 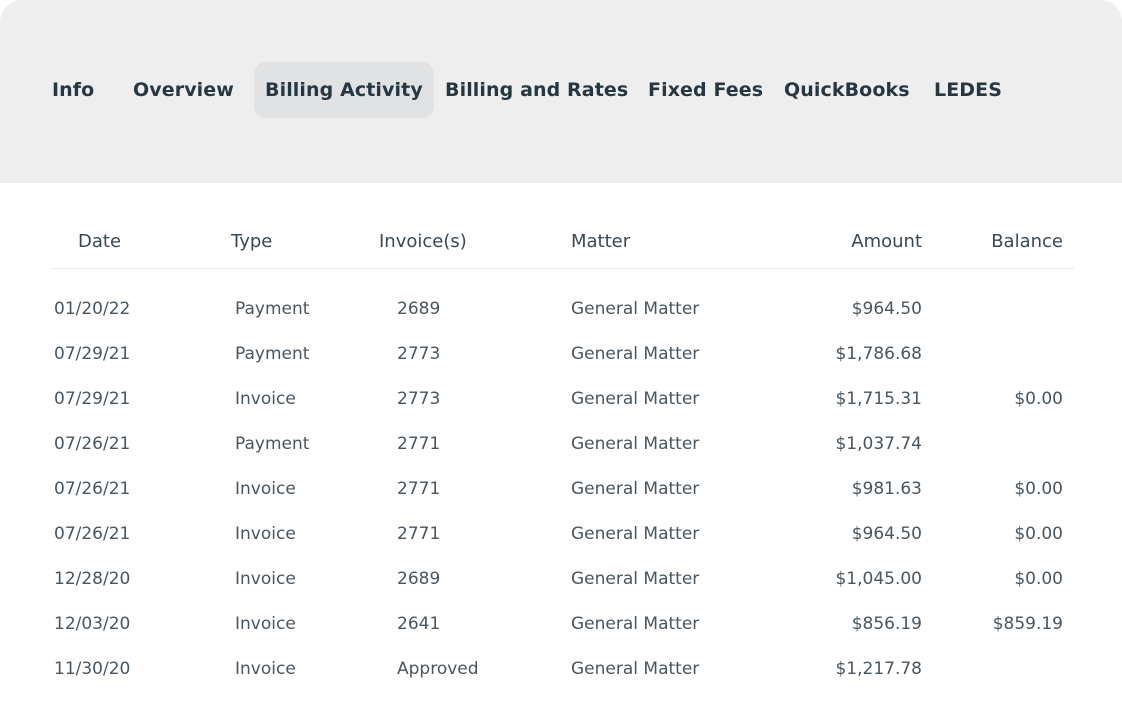 What do you see at coordinates (73, 90) in the screenshot?
I see `tab-info: Info` at bounding box center [73, 90].